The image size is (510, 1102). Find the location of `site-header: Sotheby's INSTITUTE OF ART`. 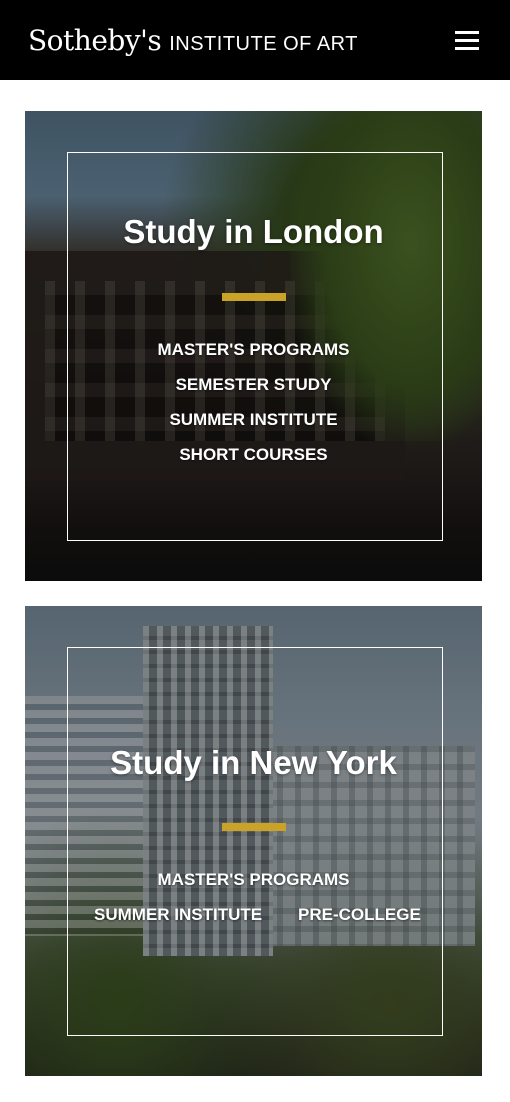

site-header: Sotheby's INSTITUTE OF ART is located at coordinates (255, 40).